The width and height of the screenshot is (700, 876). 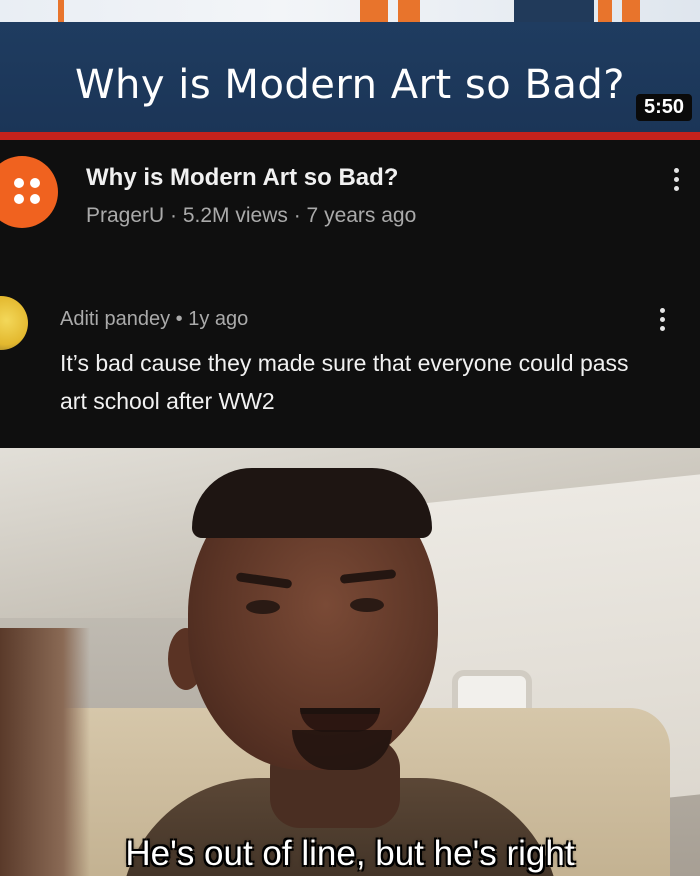 What do you see at coordinates (350, 136) in the screenshot?
I see `progress-bar` at bounding box center [350, 136].